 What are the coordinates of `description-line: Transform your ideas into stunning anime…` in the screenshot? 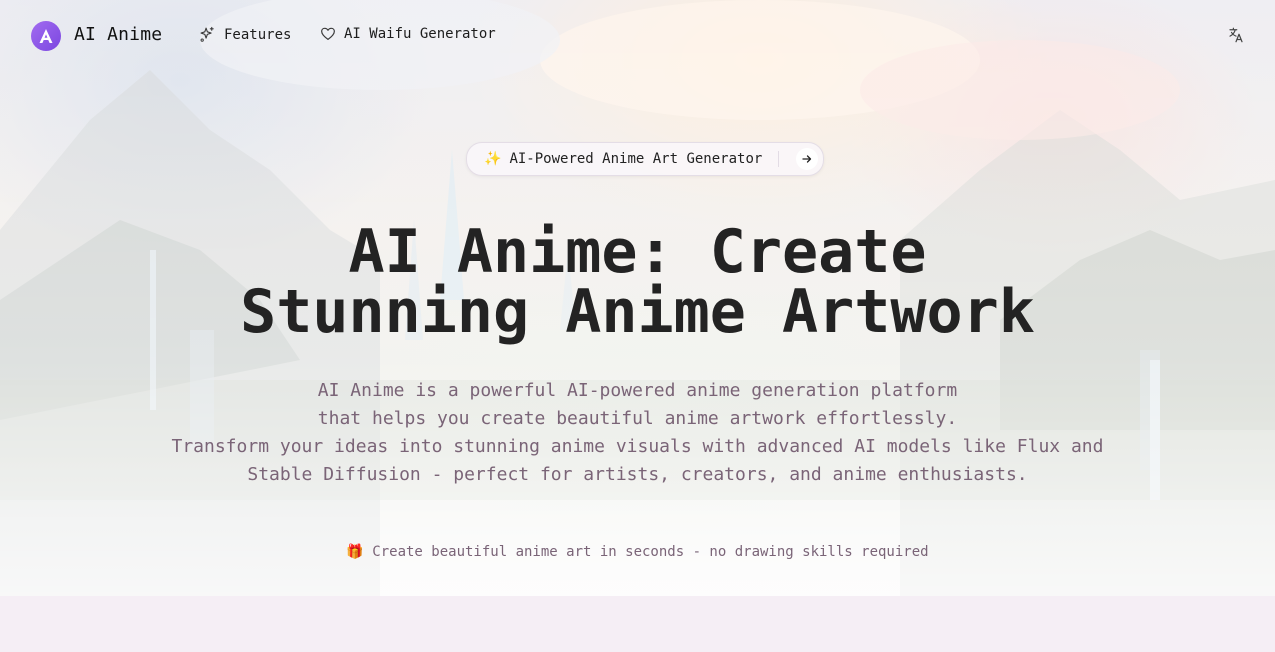 It's located at (637, 446).